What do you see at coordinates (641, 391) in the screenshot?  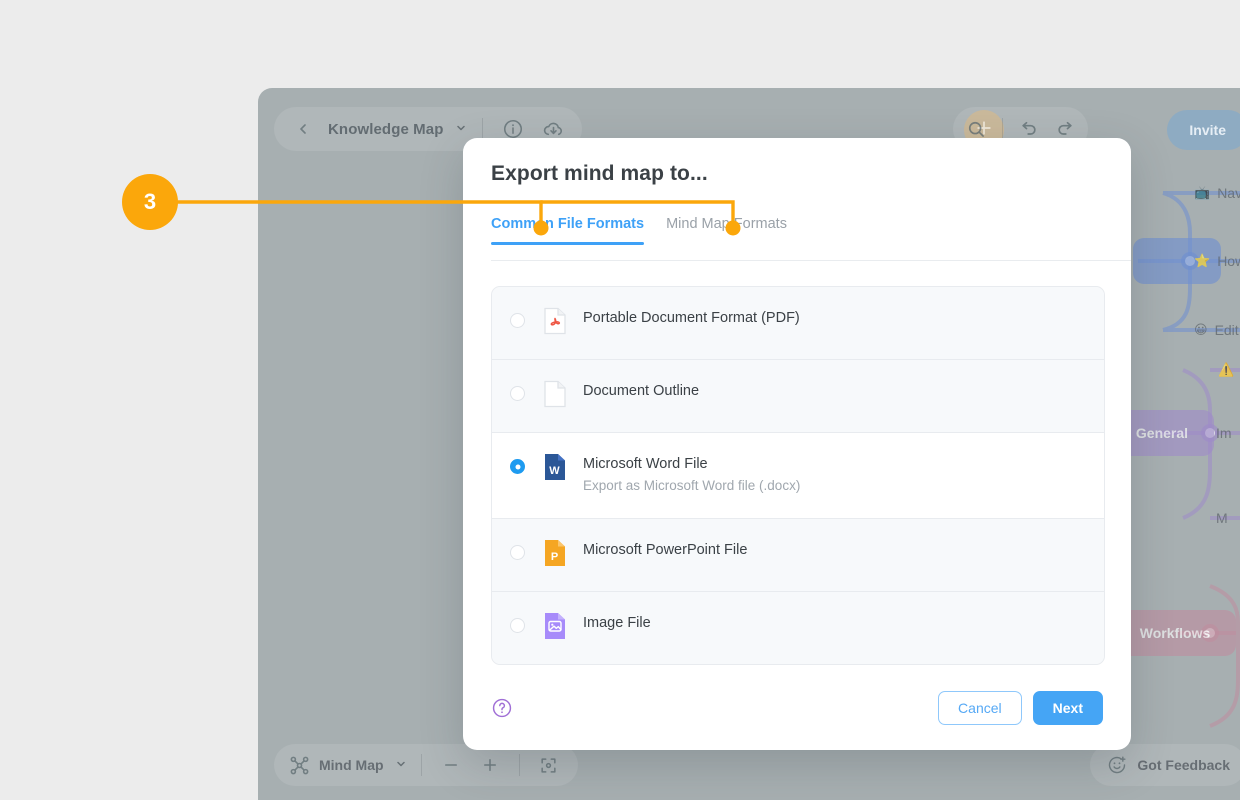 I see `format-title: Document Outline` at bounding box center [641, 391].